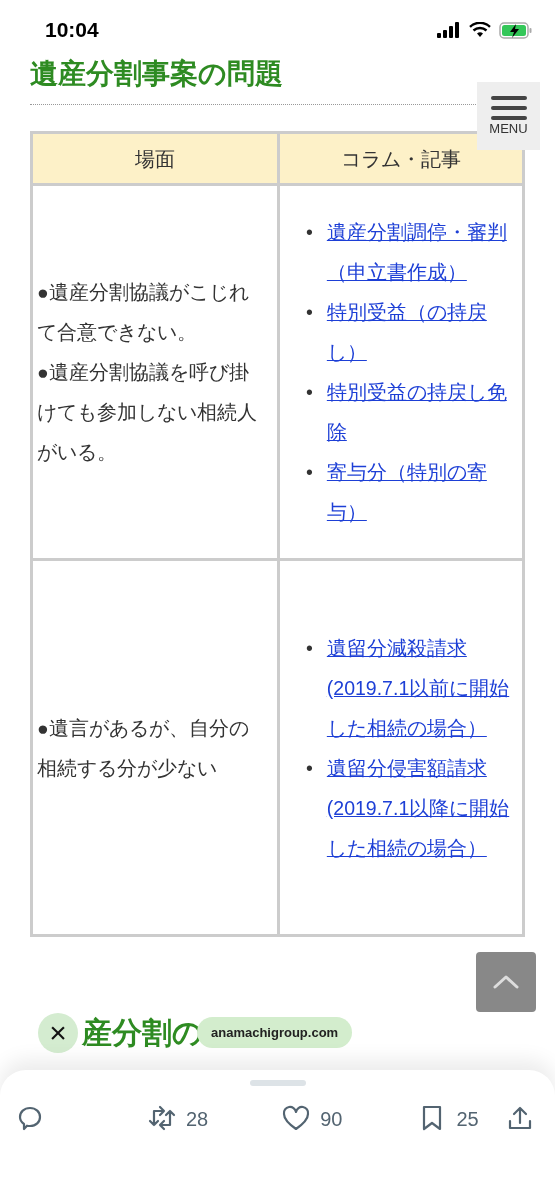 The image size is (555, 1200). Describe the element at coordinates (449, 30) in the screenshot. I see `signal-icon` at that location.